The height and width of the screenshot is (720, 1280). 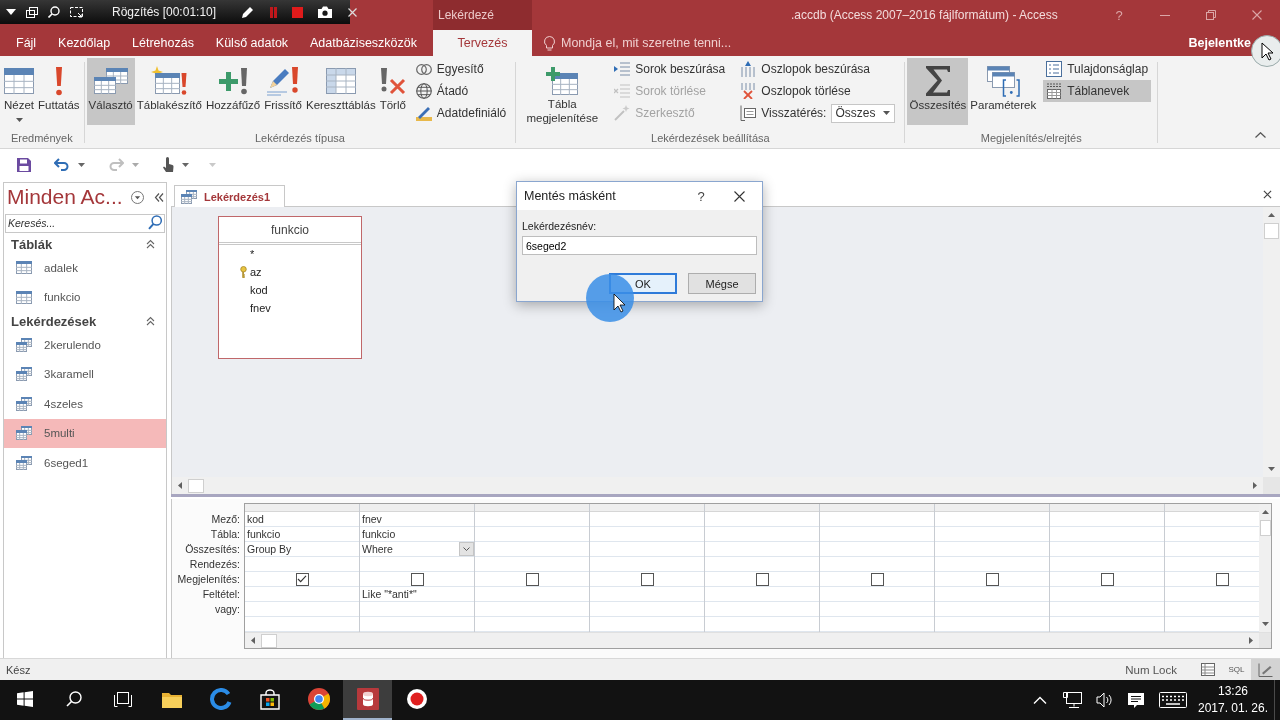 What do you see at coordinates (11, 12) in the screenshot?
I see `triangle-down-icon` at bounding box center [11, 12].